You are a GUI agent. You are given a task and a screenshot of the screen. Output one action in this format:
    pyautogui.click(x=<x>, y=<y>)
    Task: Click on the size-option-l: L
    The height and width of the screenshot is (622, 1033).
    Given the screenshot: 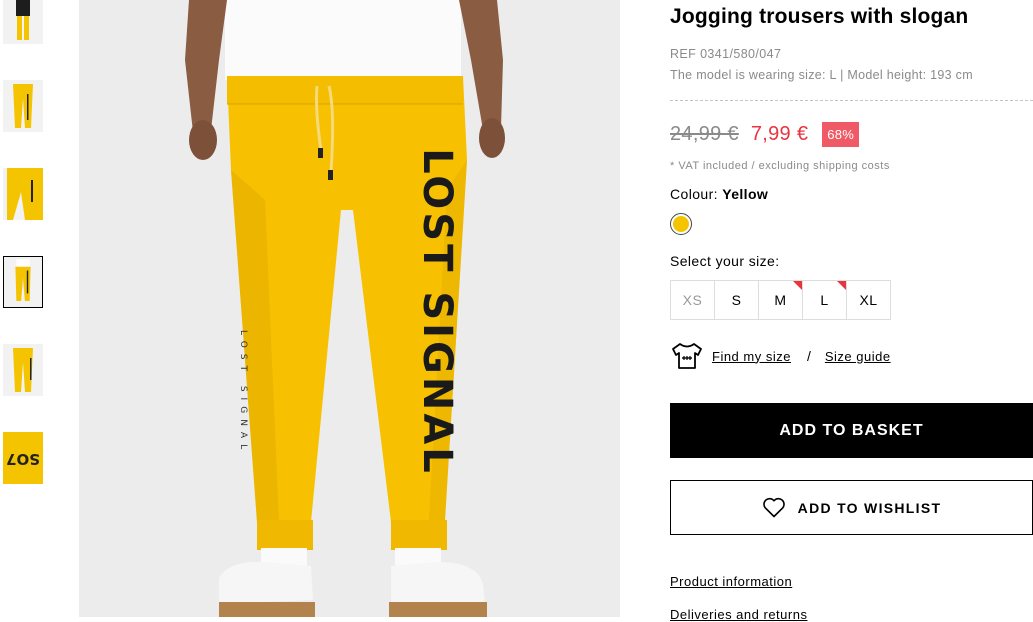 What is the action you would take?
    pyautogui.click(x=824, y=300)
    